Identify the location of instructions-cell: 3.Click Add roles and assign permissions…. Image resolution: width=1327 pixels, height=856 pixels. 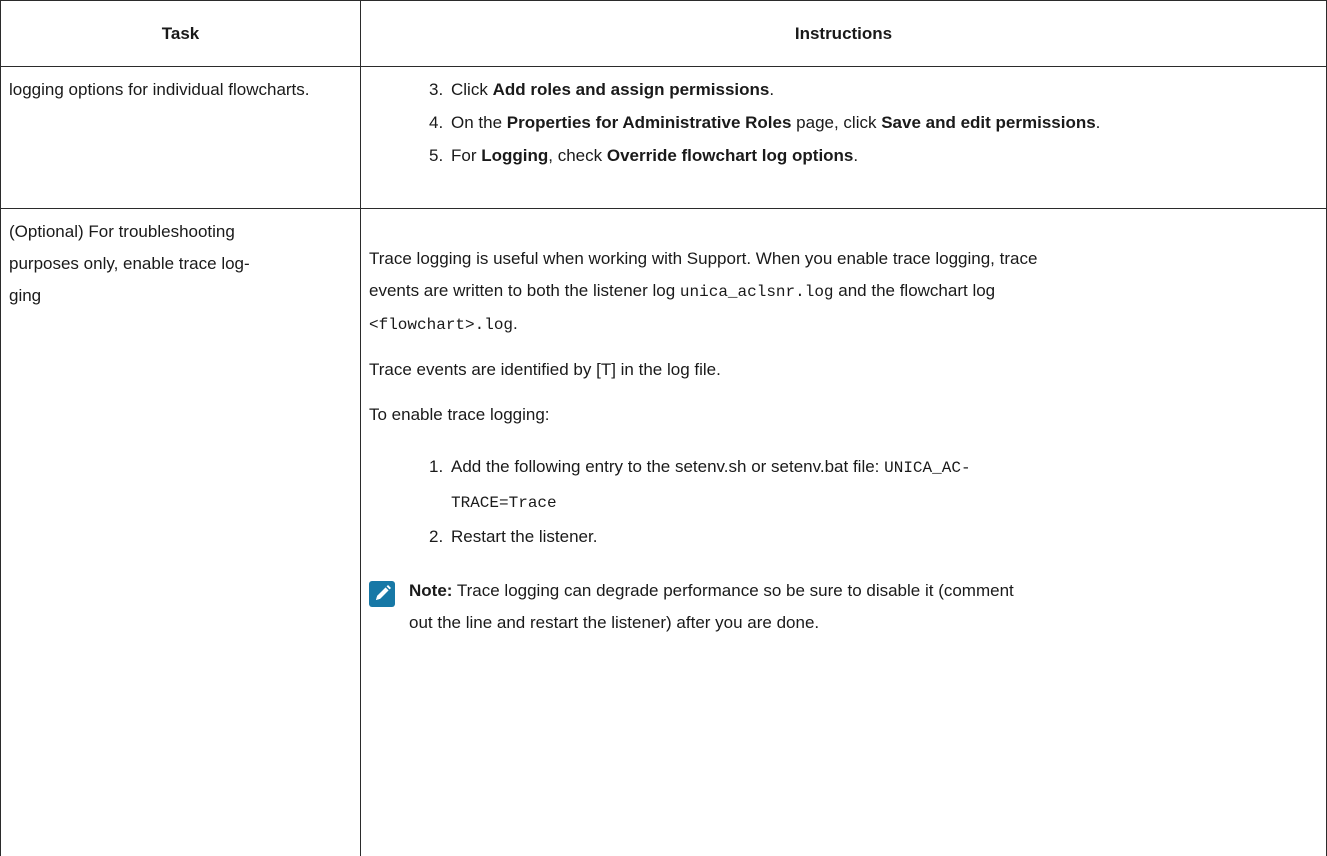
(844, 138).